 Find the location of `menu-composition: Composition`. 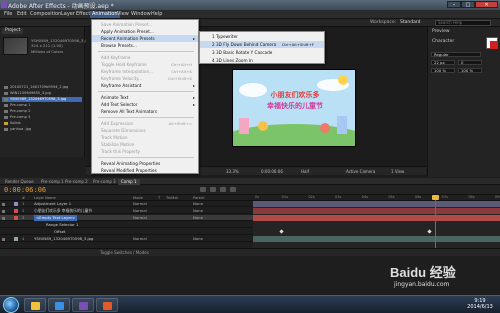

menu-composition: Composition is located at coordinates (45, 14).